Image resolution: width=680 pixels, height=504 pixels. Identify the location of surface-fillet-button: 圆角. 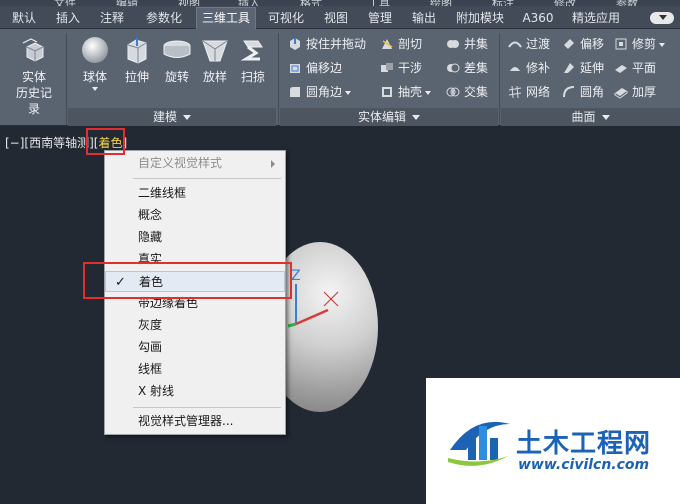
(583, 92).